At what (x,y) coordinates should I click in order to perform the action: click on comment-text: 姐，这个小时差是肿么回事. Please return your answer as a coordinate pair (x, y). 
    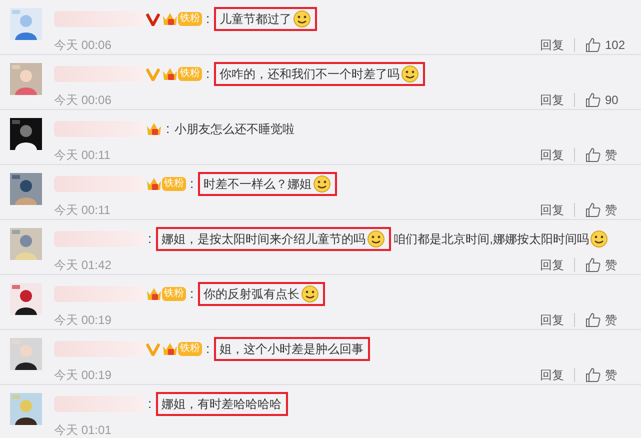
    Looking at the image, I should click on (292, 349).